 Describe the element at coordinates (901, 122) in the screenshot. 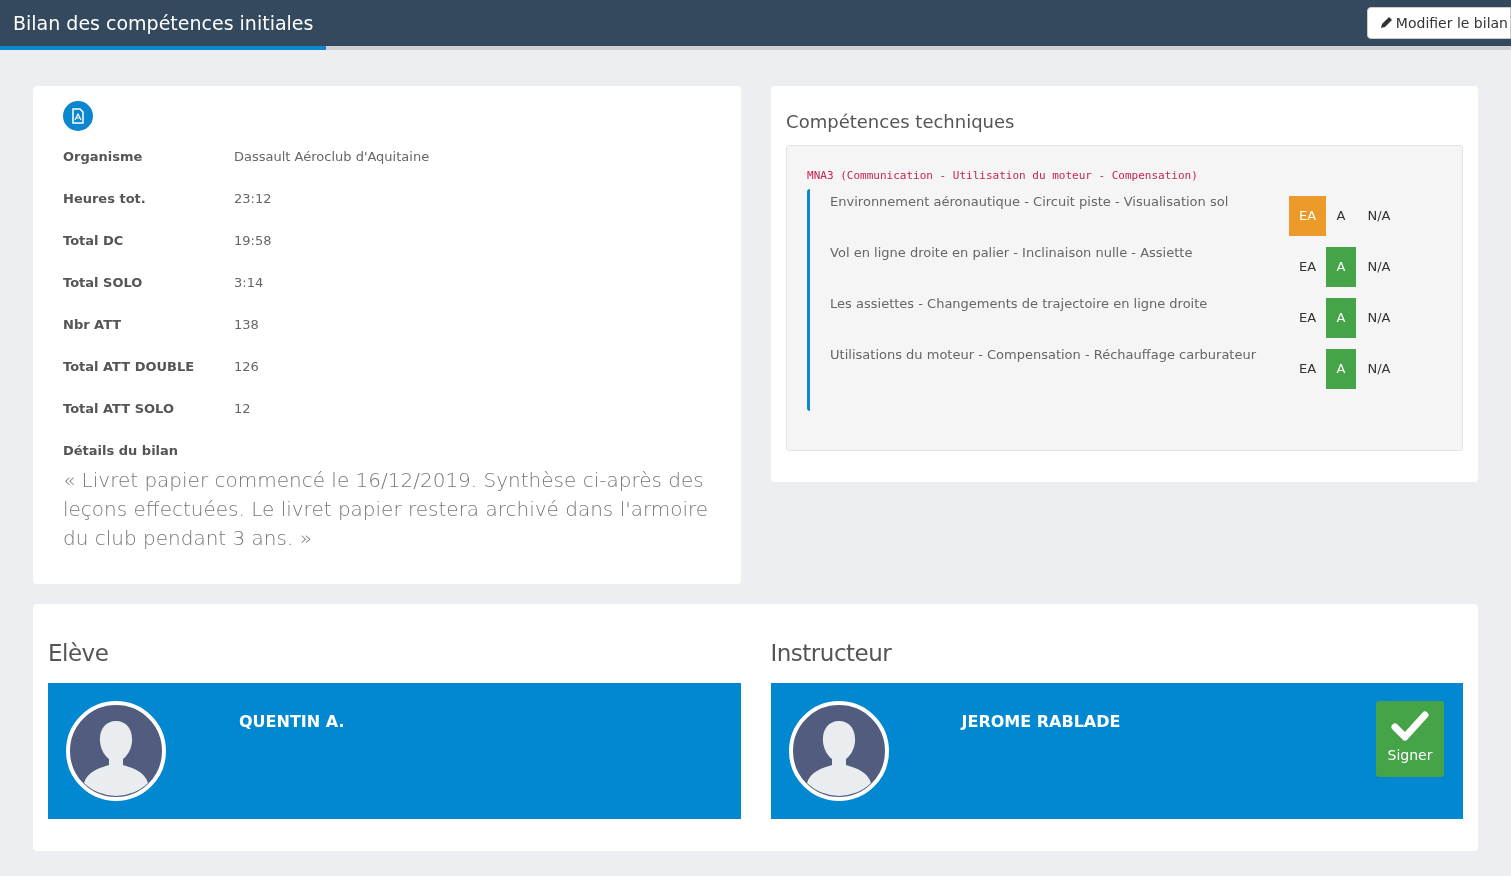

I see `card-title: Compétences techniques` at that location.